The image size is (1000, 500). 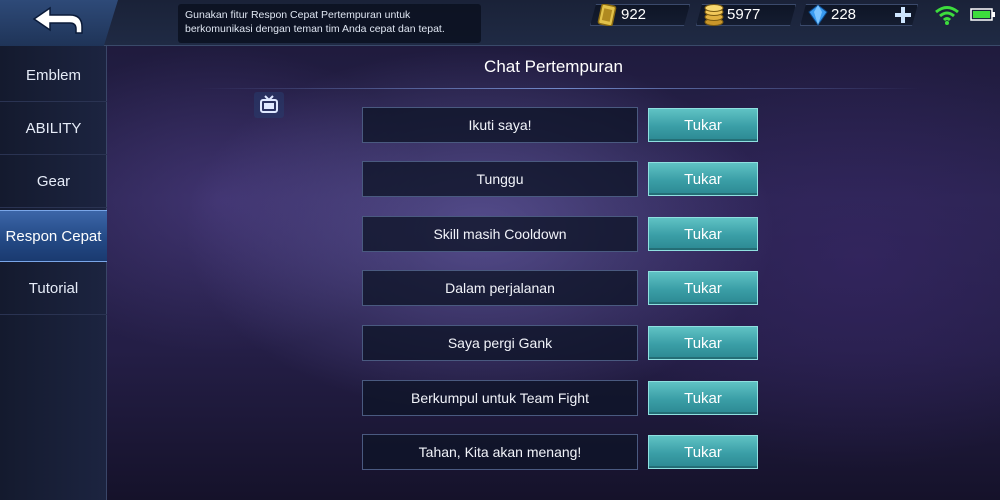 I want to click on plus-icon, so click(x=903, y=15).